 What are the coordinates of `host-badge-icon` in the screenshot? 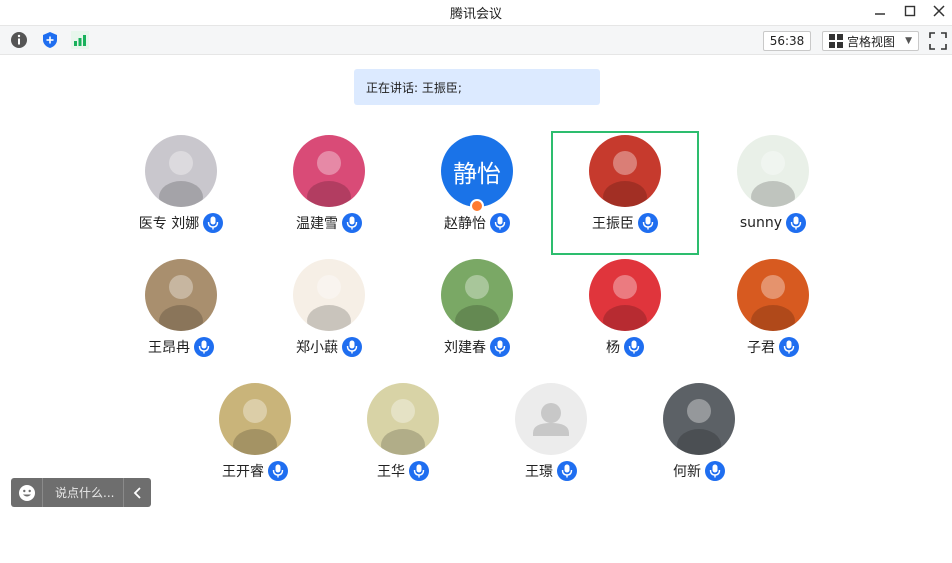 It's located at (477, 206).